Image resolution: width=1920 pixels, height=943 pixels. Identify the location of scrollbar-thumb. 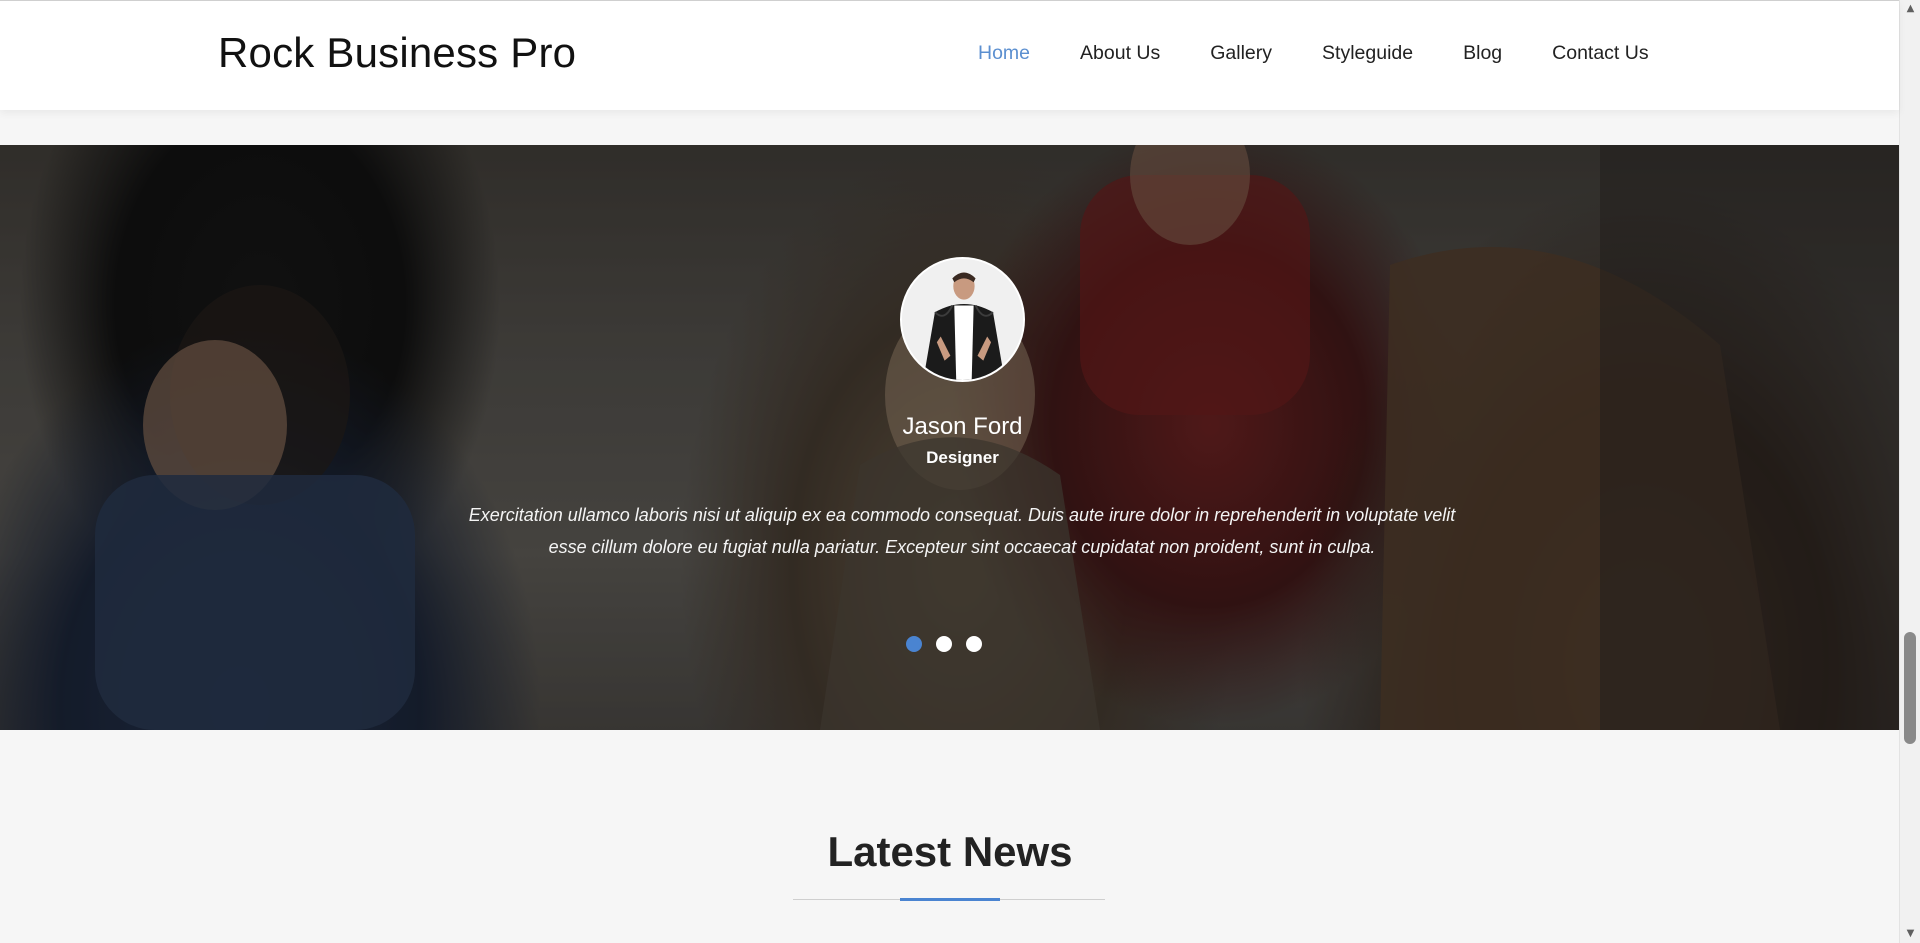
(1910, 688).